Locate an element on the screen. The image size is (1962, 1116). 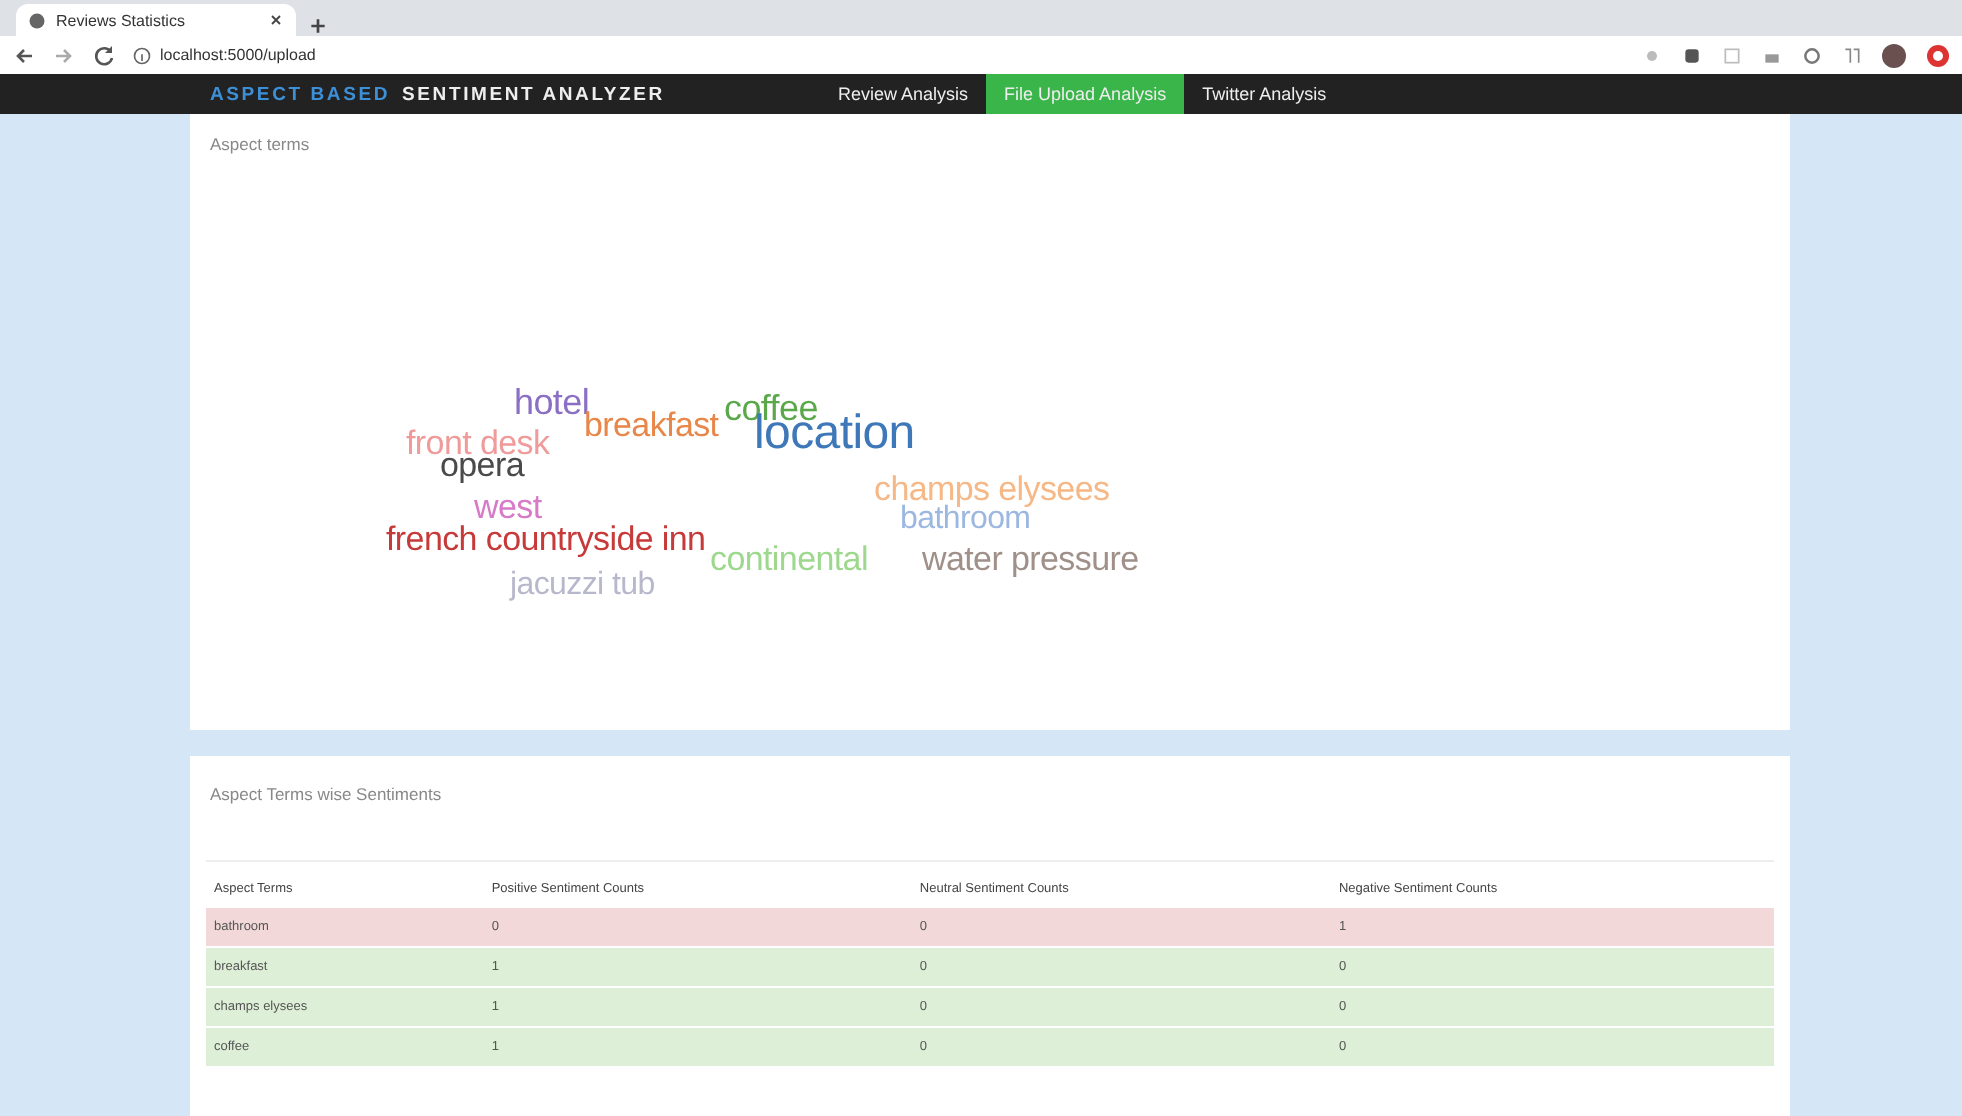
close-icon is located at coordinates (276, 20).